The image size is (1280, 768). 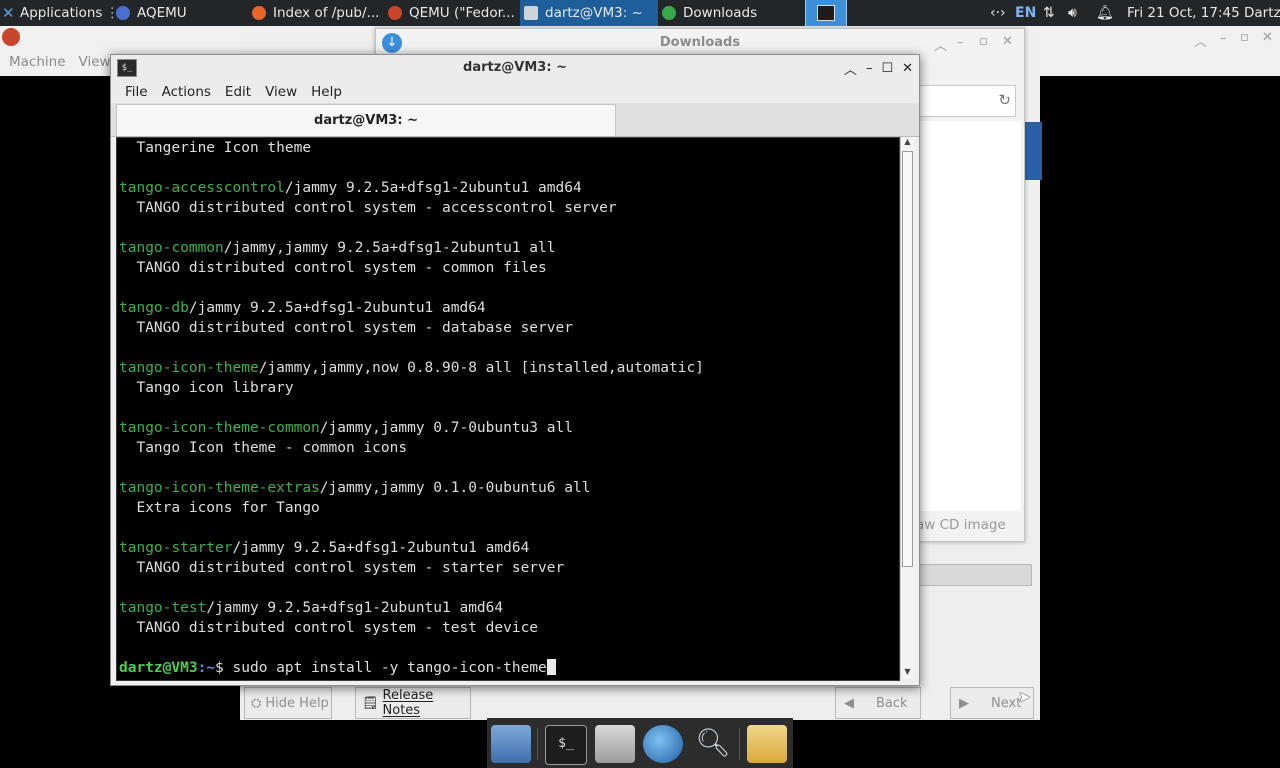 What do you see at coordinates (961, 525) in the screenshot?
I see `raw-cd-image-label: aw CD image` at bounding box center [961, 525].